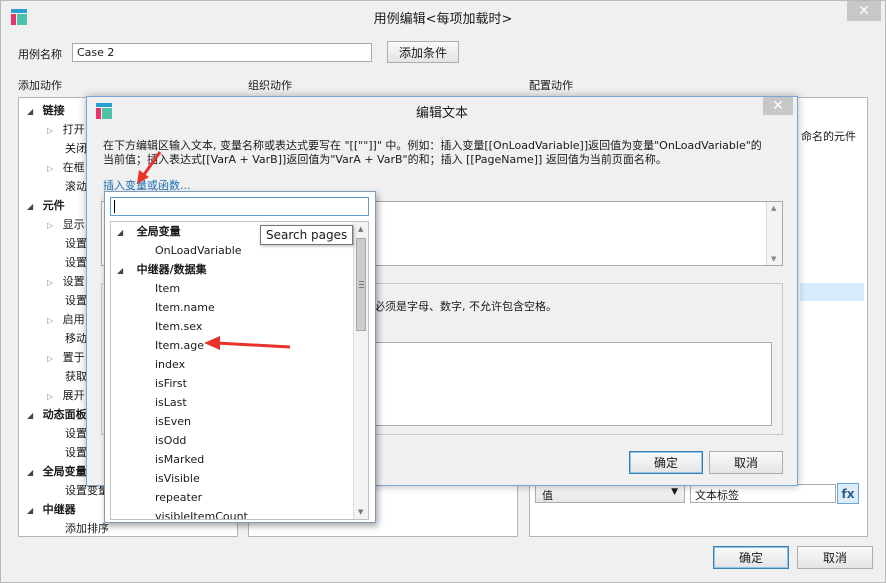 The width and height of the screenshot is (886, 583). Describe the element at coordinates (40, 85) in the screenshot. I see `add-action-header: 添加动作` at that location.